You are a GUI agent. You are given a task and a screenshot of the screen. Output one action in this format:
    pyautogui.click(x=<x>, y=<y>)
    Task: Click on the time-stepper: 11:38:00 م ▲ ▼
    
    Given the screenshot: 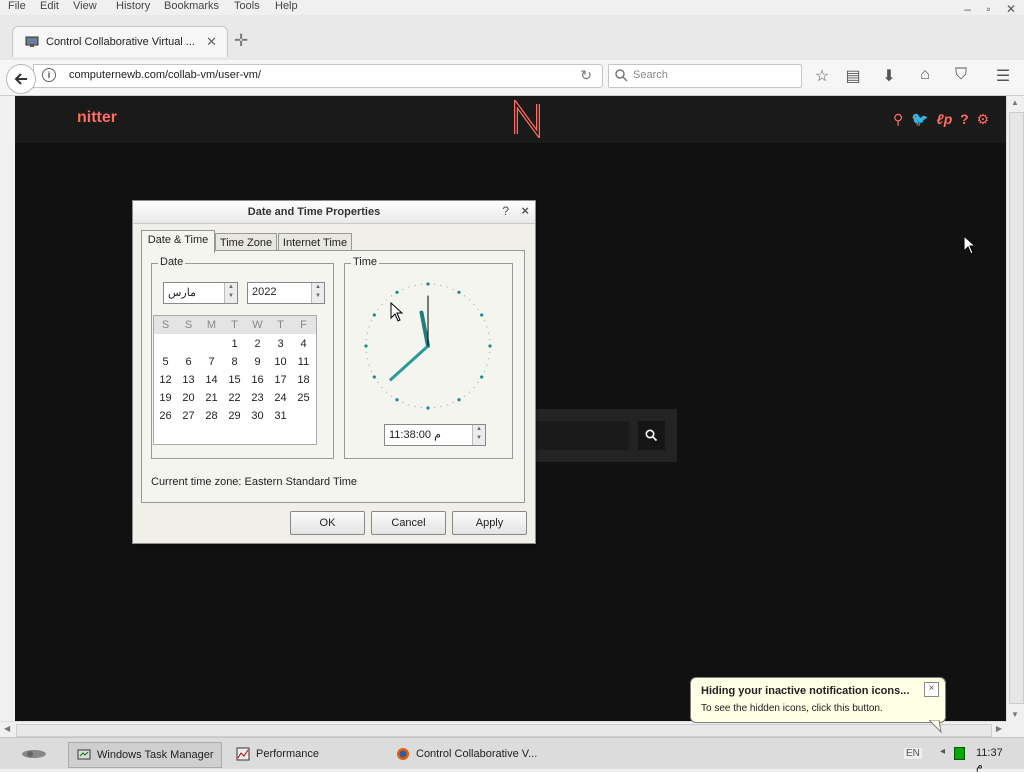 What is the action you would take?
    pyautogui.click(x=435, y=435)
    